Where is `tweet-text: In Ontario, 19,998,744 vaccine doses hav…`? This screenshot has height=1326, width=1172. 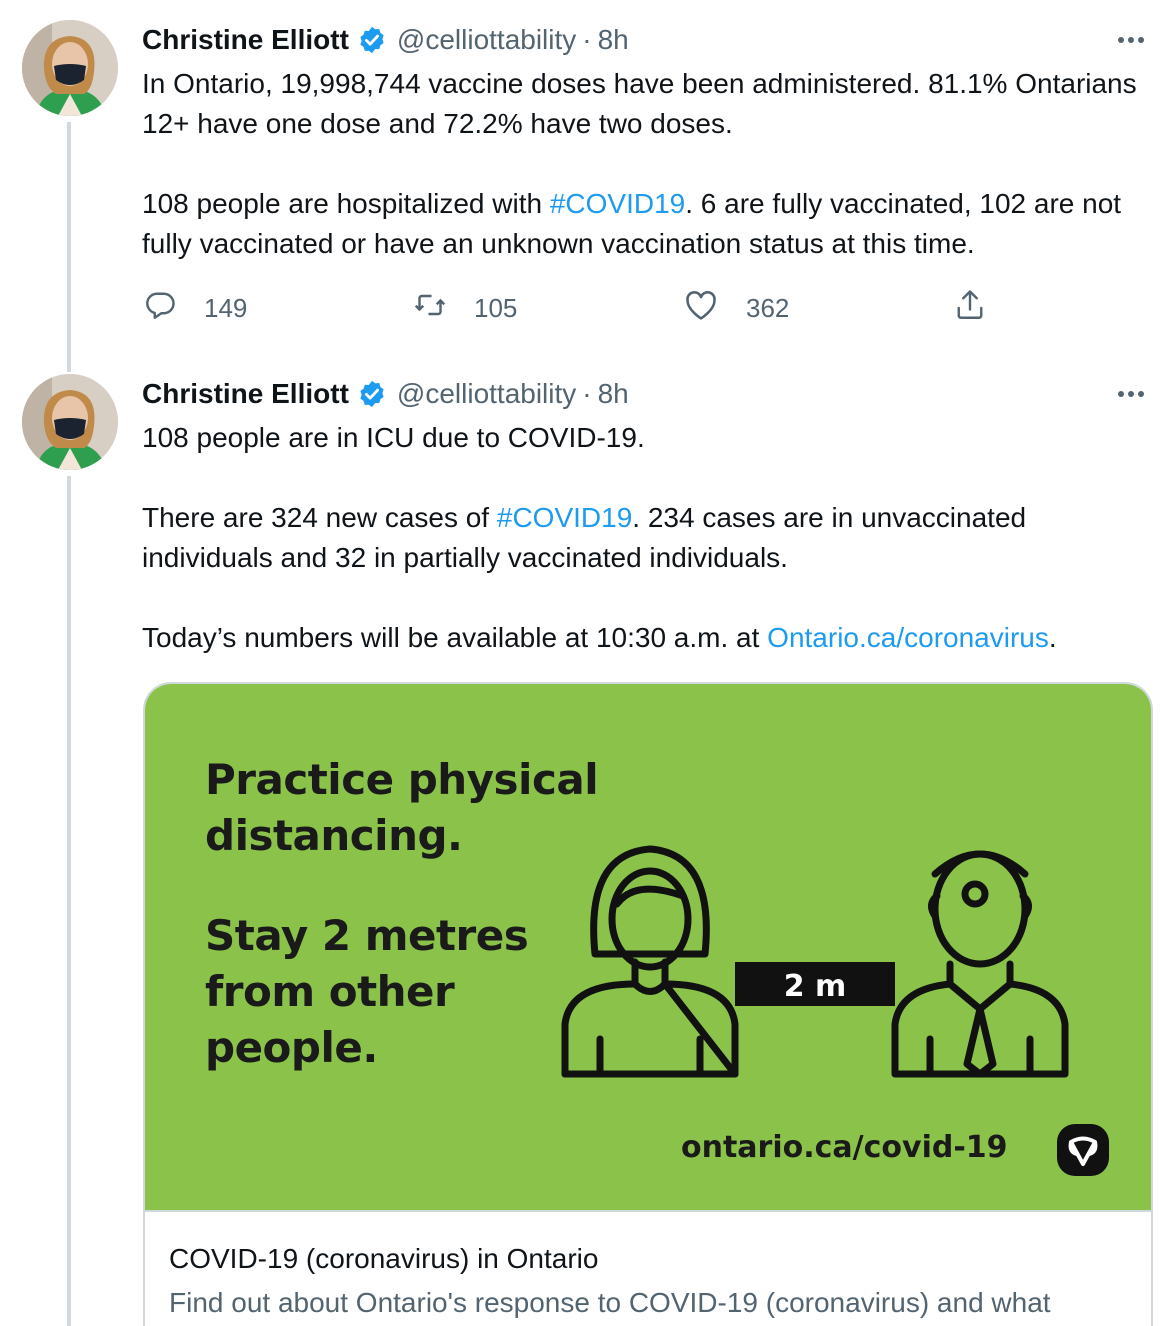 tweet-text: In Ontario, 19,998,744 vaccine doses hav… is located at coordinates (647, 164).